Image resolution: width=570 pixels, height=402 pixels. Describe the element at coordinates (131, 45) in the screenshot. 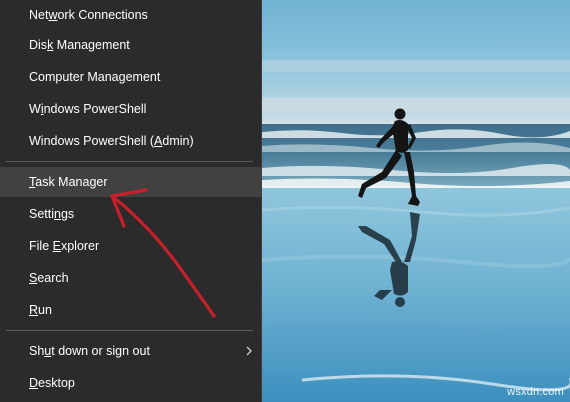

I see `menu-item-disk-management: Disk Management` at that location.